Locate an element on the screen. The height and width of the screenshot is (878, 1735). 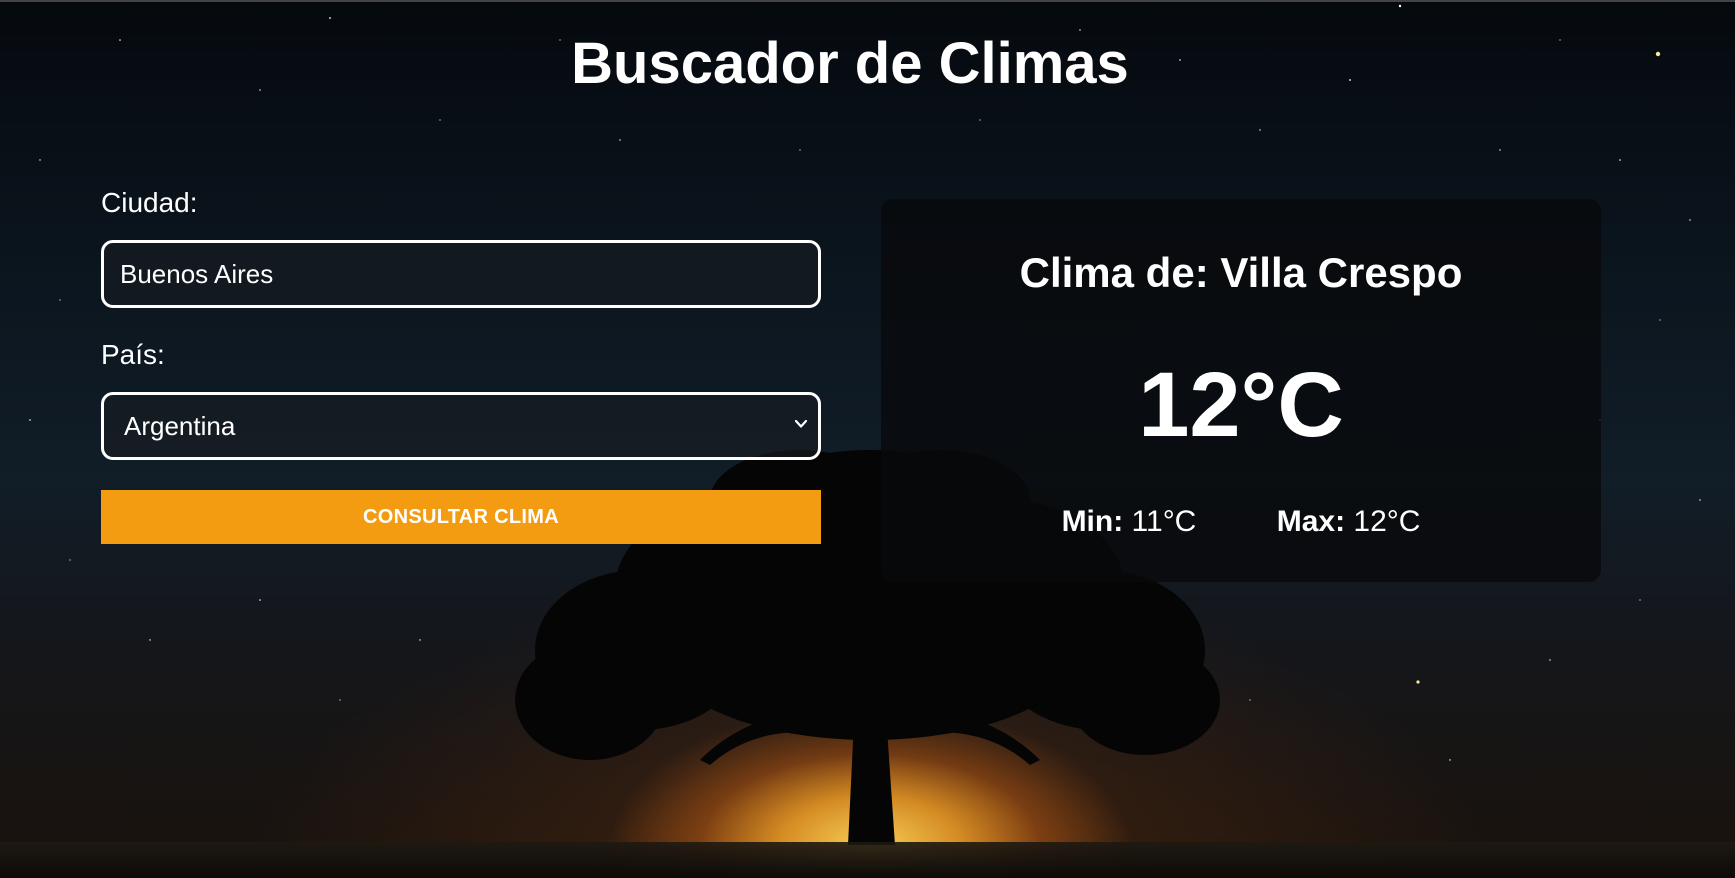
min-value: 11°C is located at coordinates (1164, 521).